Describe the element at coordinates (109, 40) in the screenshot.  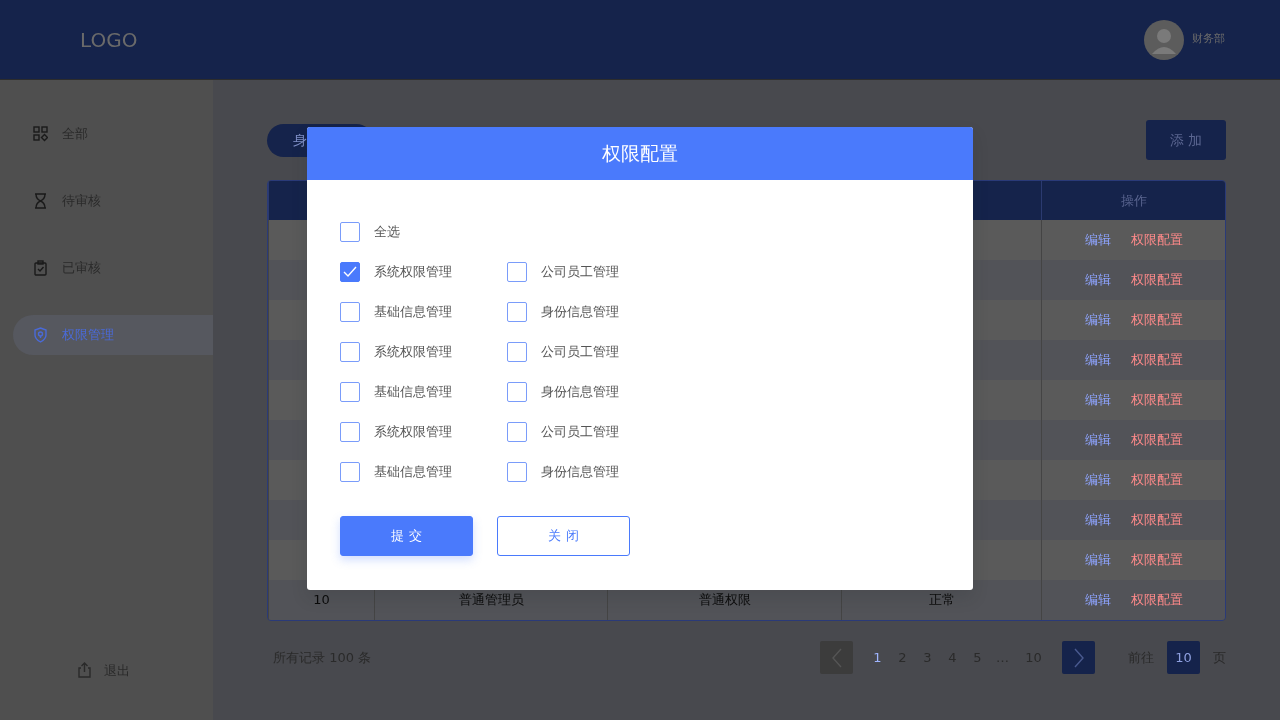
I see `logo: LOGO` at that location.